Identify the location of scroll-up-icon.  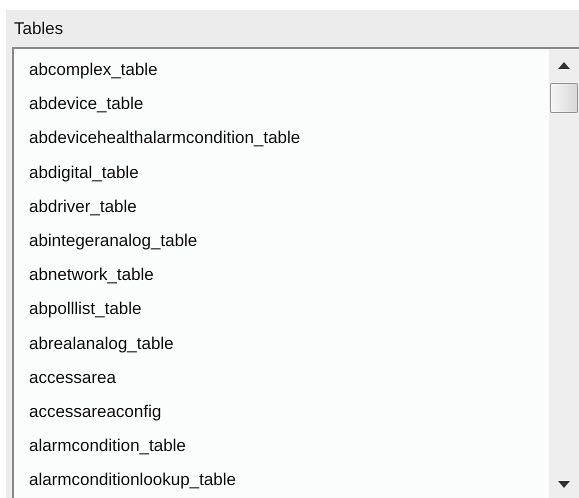
(564, 65).